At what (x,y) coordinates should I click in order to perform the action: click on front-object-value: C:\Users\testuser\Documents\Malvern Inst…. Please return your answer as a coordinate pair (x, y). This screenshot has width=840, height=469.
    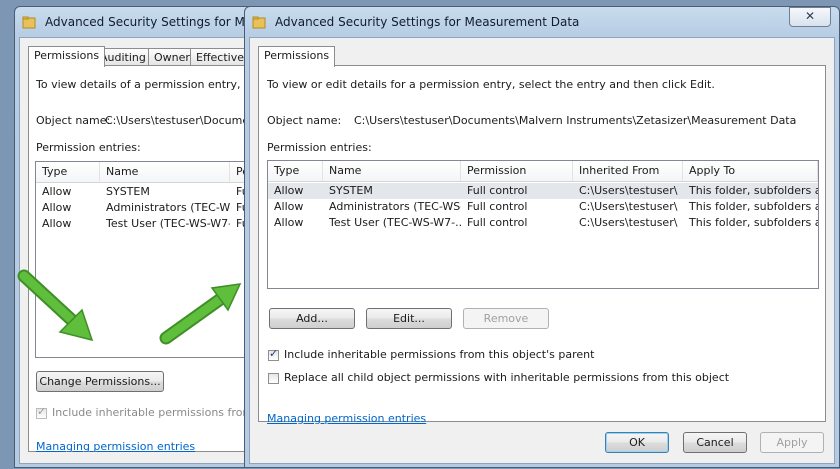
    Looking at the image, I should click on (575, 120).